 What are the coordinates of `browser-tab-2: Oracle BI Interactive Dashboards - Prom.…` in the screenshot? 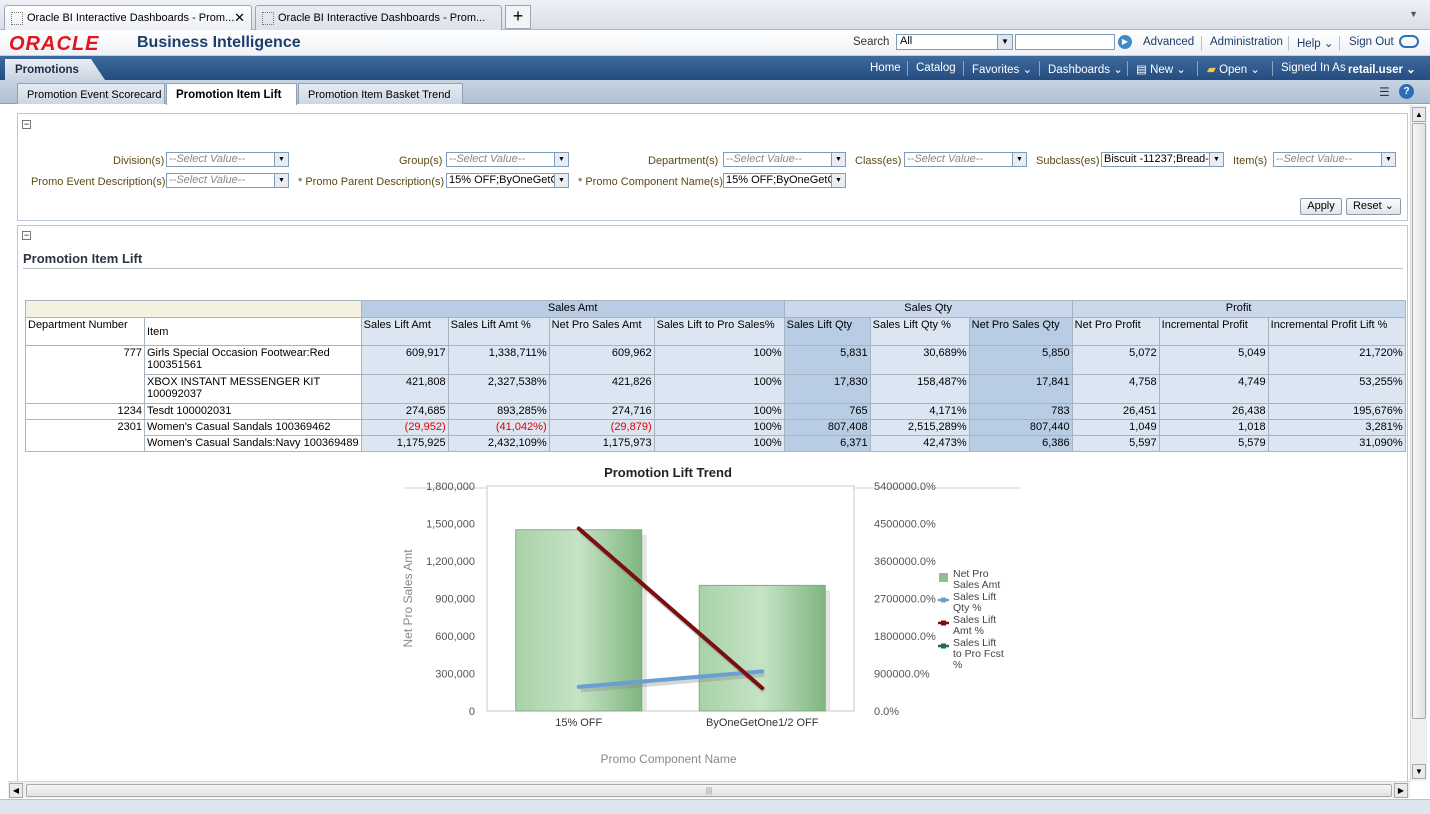 It's located at (378, 17).